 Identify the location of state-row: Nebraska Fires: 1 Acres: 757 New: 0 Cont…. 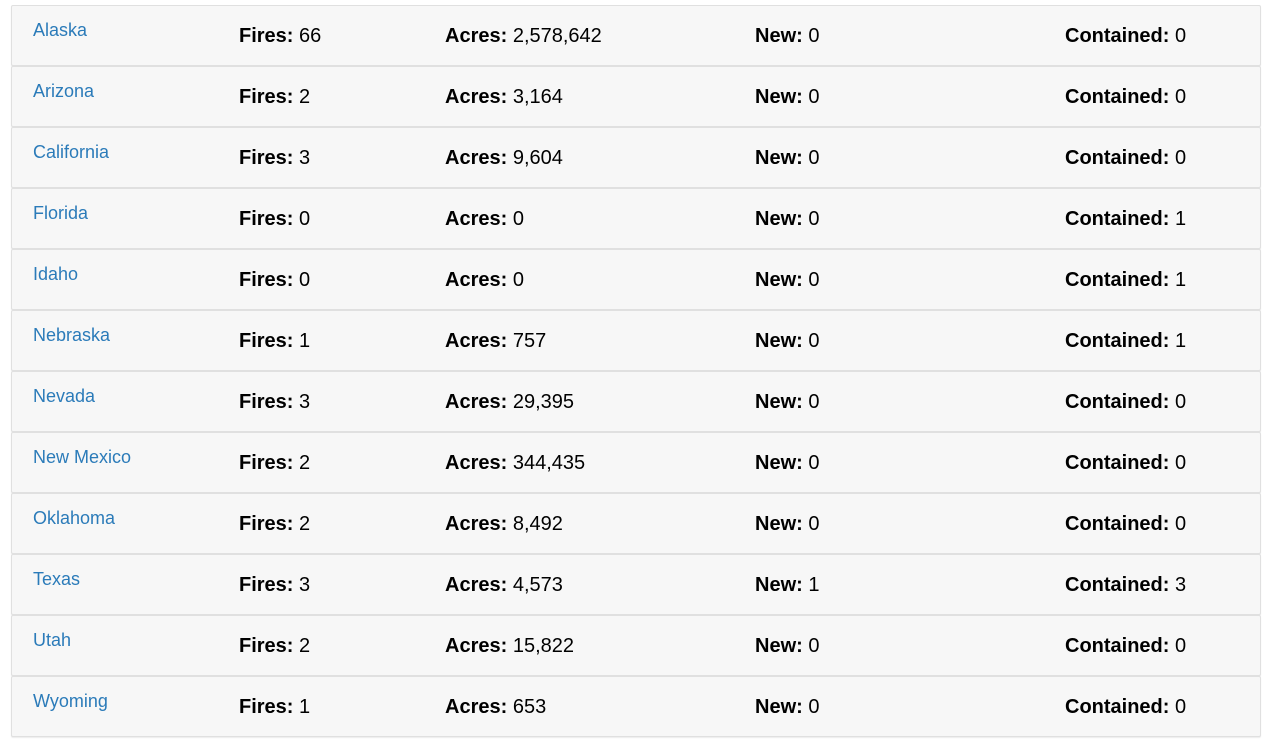
(636, 340).